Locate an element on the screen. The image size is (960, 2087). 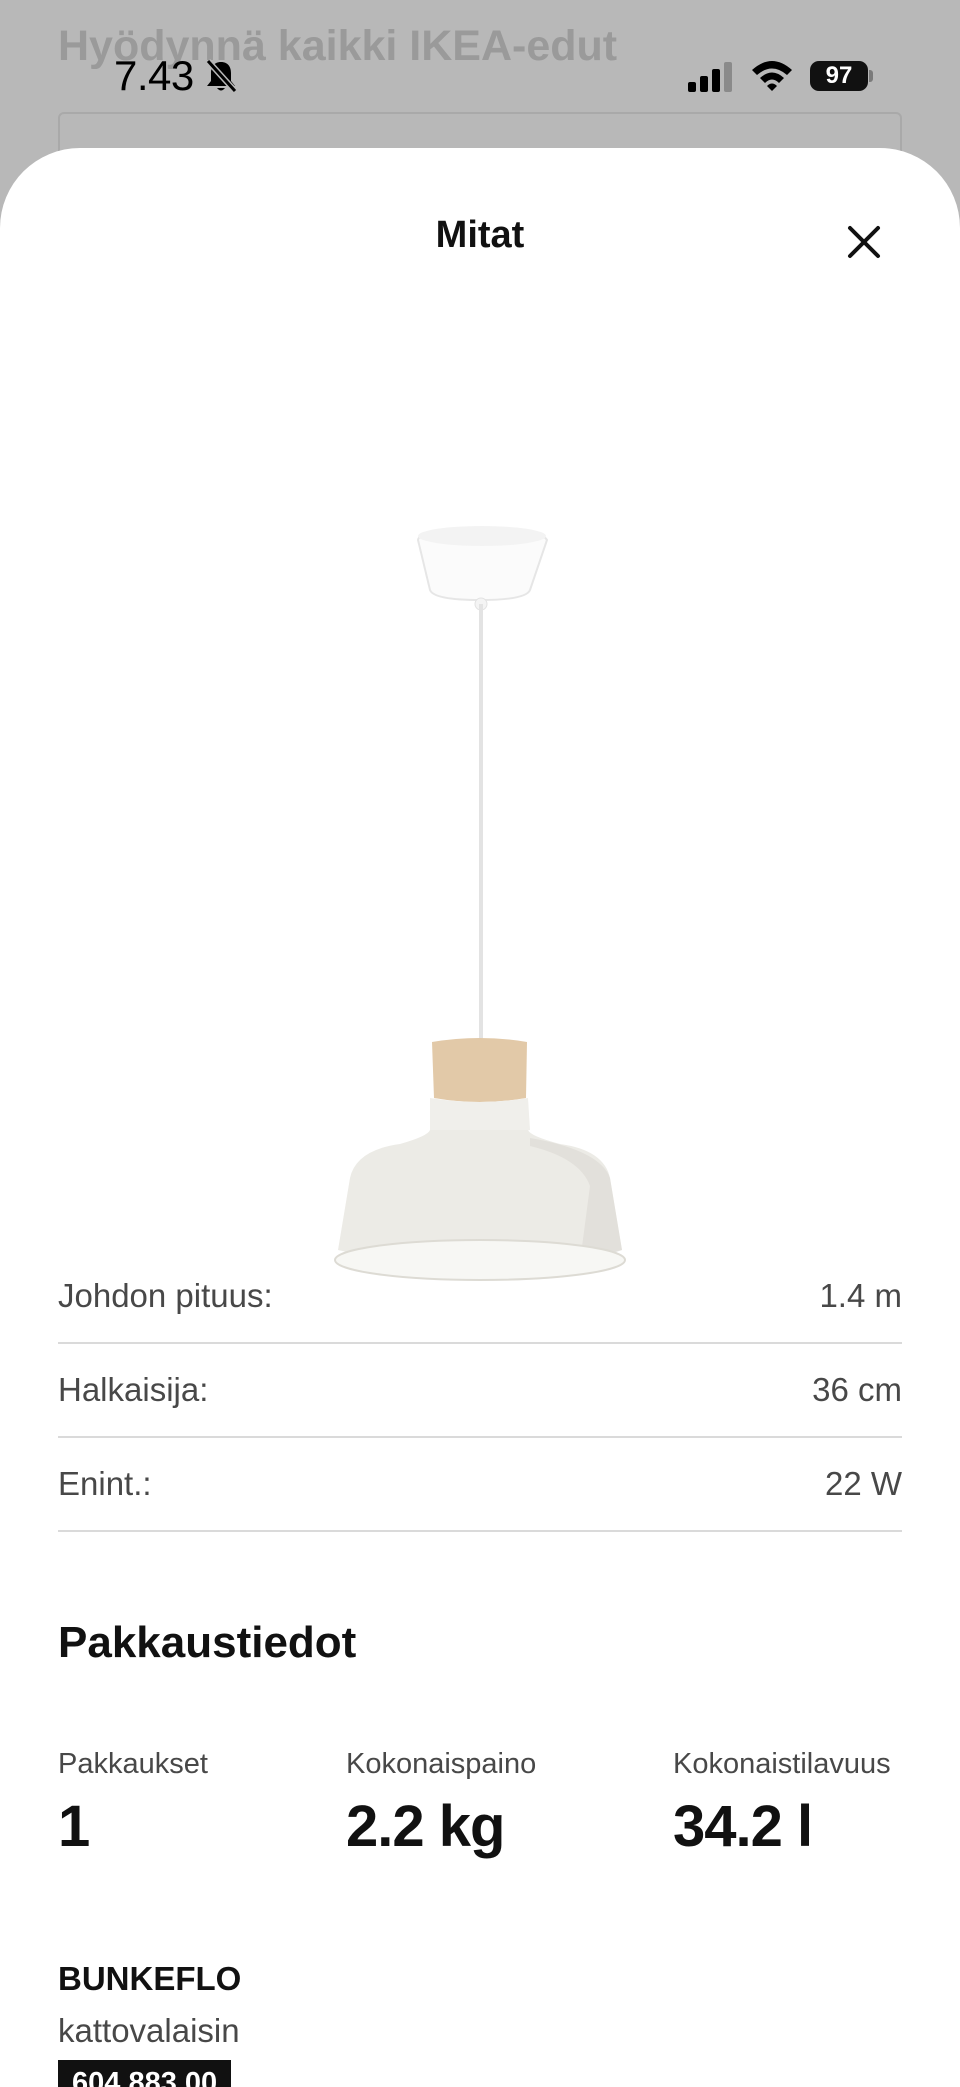
package-value: 2.2 kg is located at coordinates (425, 1826).